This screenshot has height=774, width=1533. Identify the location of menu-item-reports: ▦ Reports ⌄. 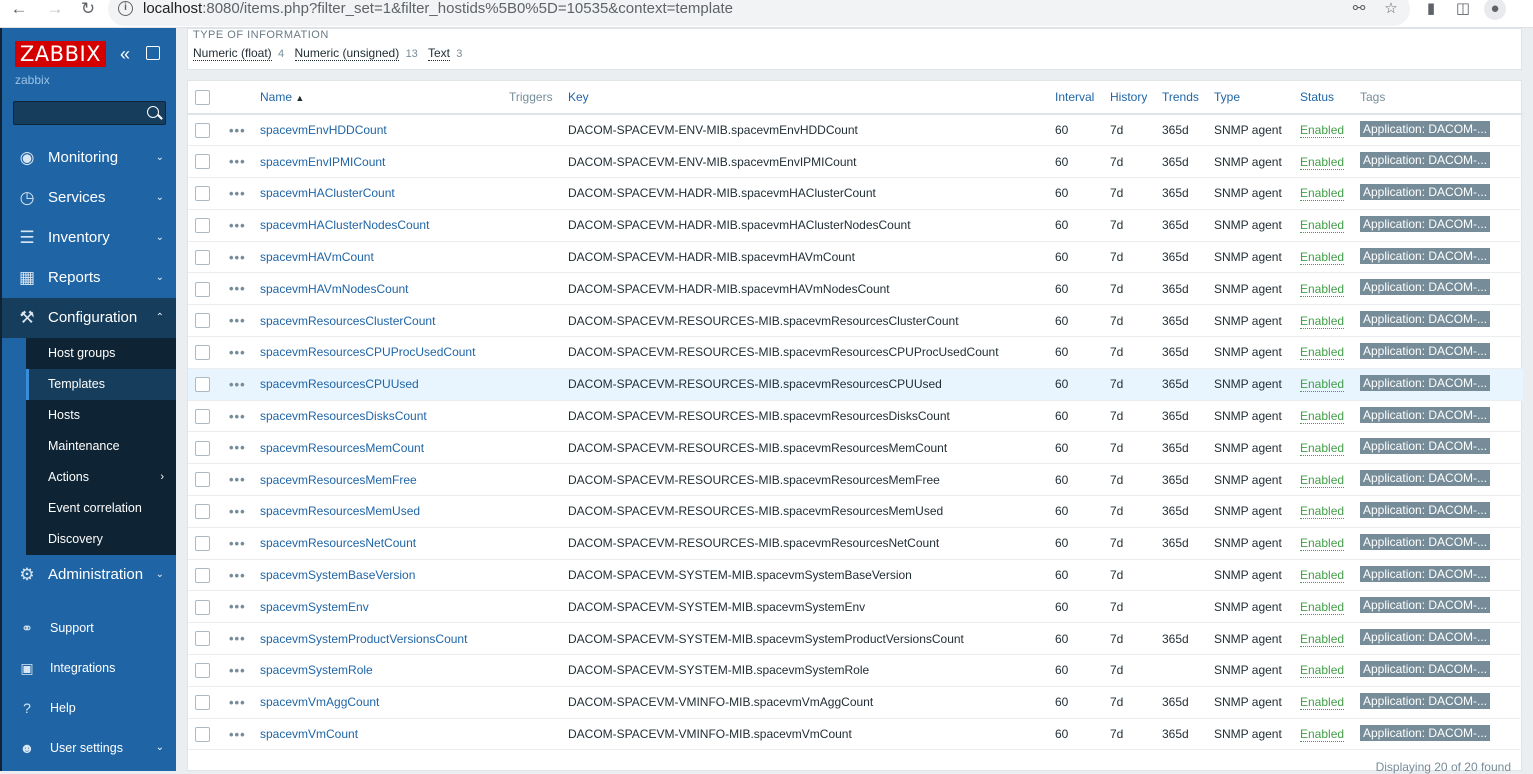
(89, 278).